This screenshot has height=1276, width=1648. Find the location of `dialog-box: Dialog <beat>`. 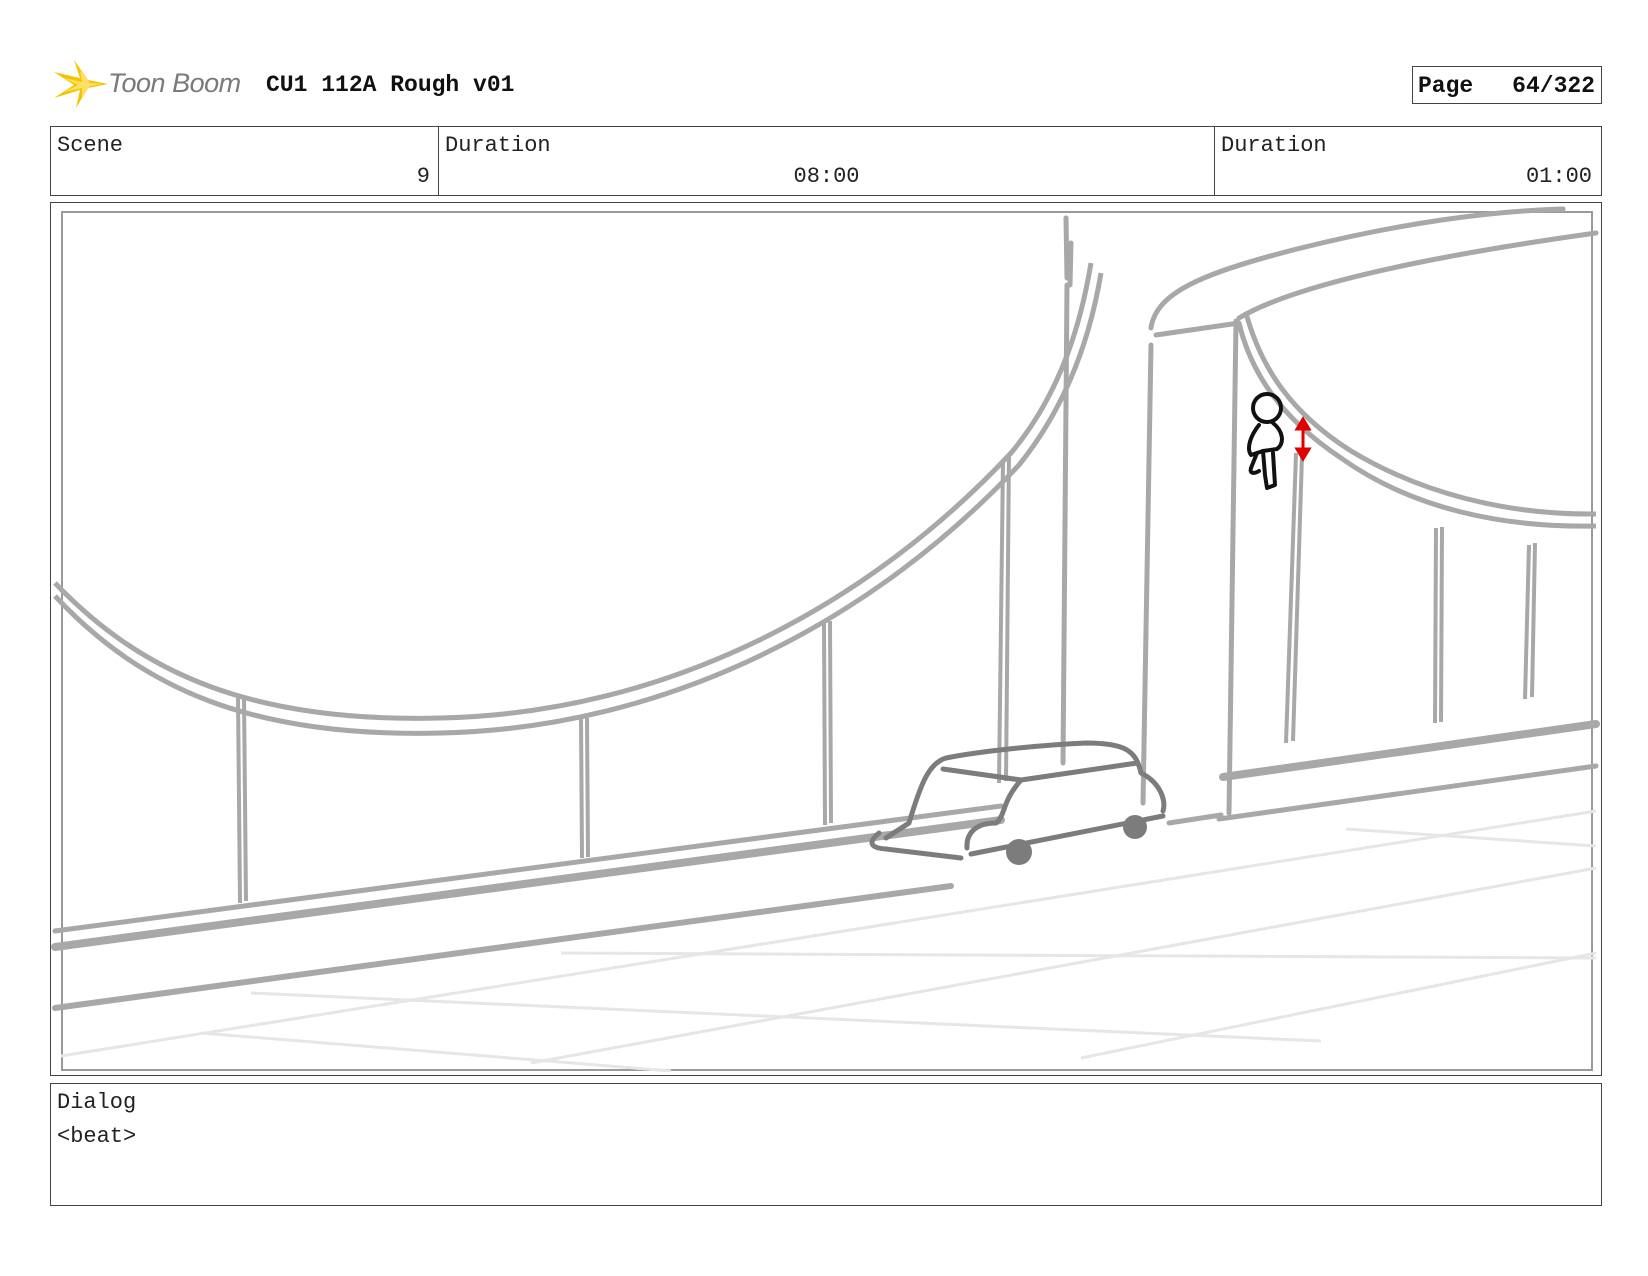

dialog-box: Dialog <beat> is located at coordinates (826, 1144).